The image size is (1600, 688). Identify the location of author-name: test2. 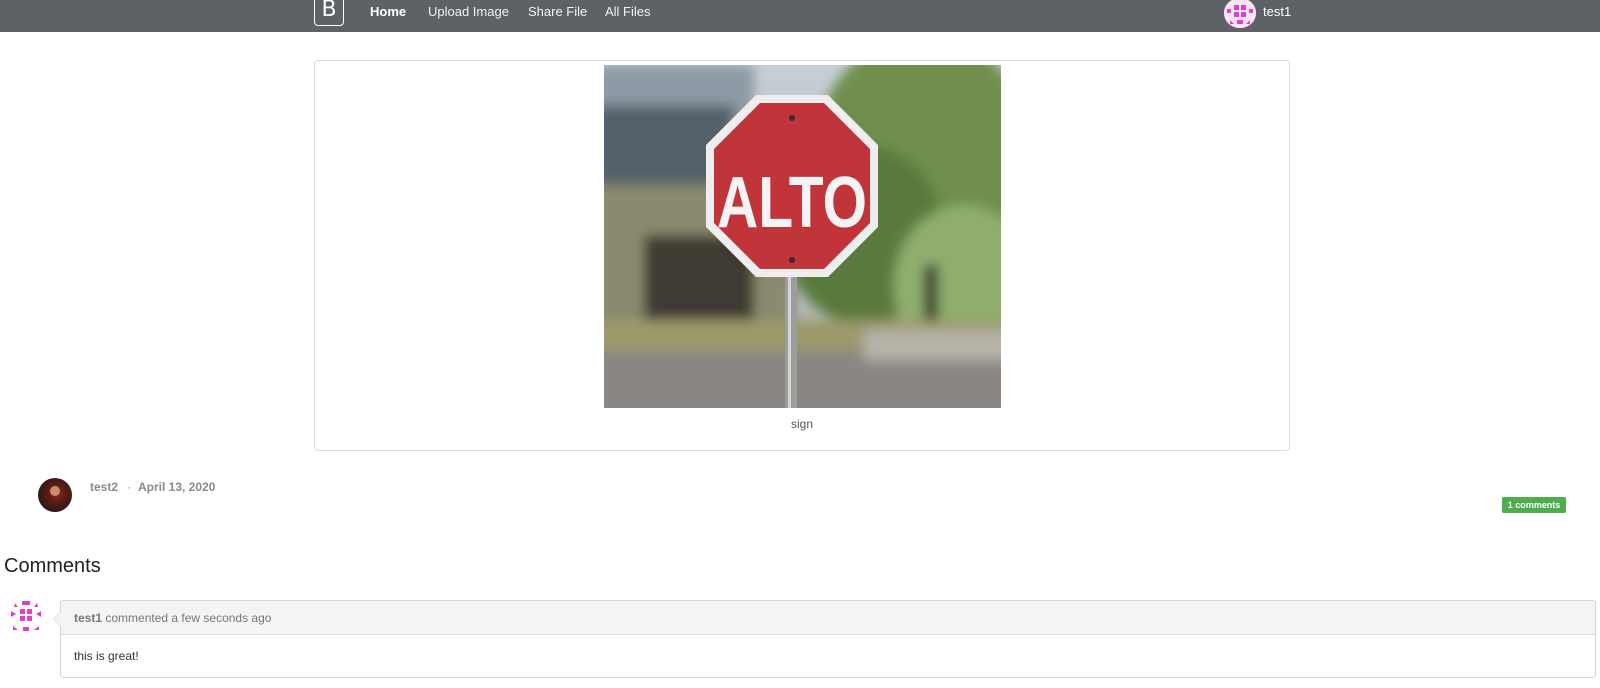
(104, 487).